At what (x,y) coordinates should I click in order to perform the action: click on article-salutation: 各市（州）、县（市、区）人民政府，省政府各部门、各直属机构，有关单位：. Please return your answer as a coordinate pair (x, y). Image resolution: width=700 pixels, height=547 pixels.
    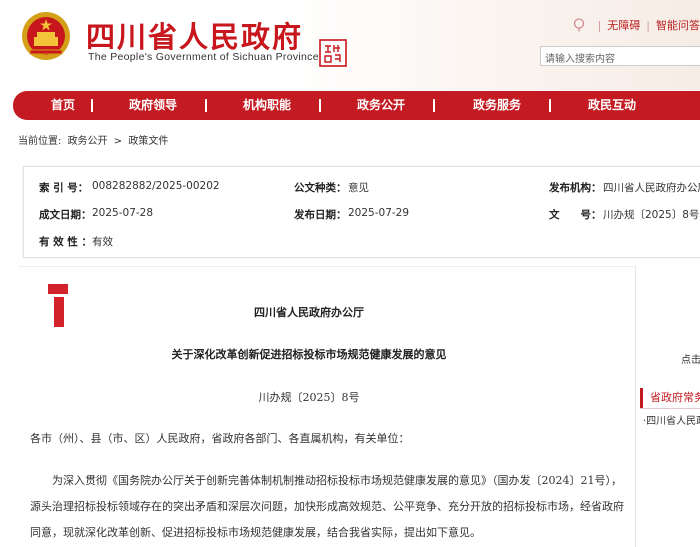
    Looking at the image, I should click on (220, 438).